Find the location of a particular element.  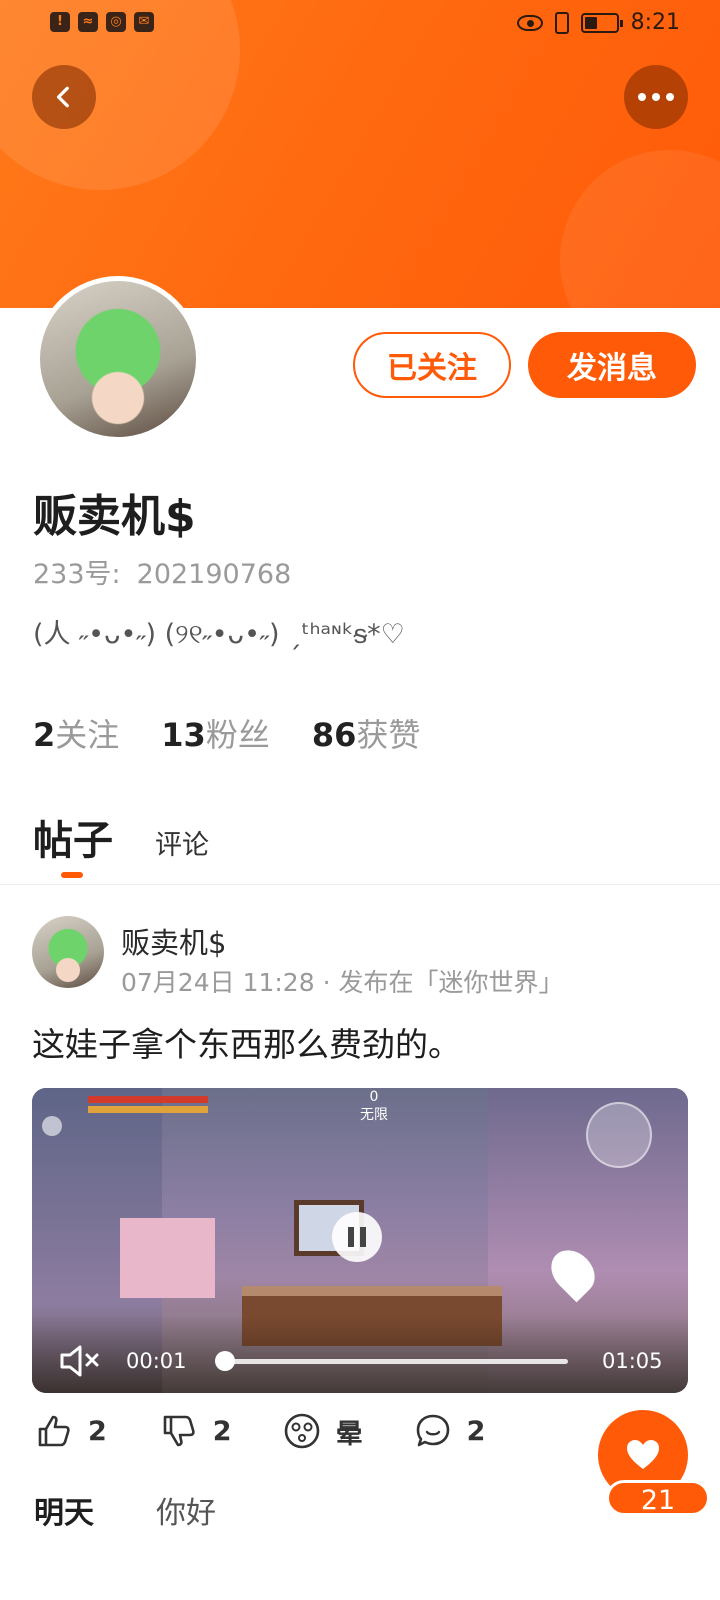

status-right-icons: 8:21 is located at coordinates (598, 22).